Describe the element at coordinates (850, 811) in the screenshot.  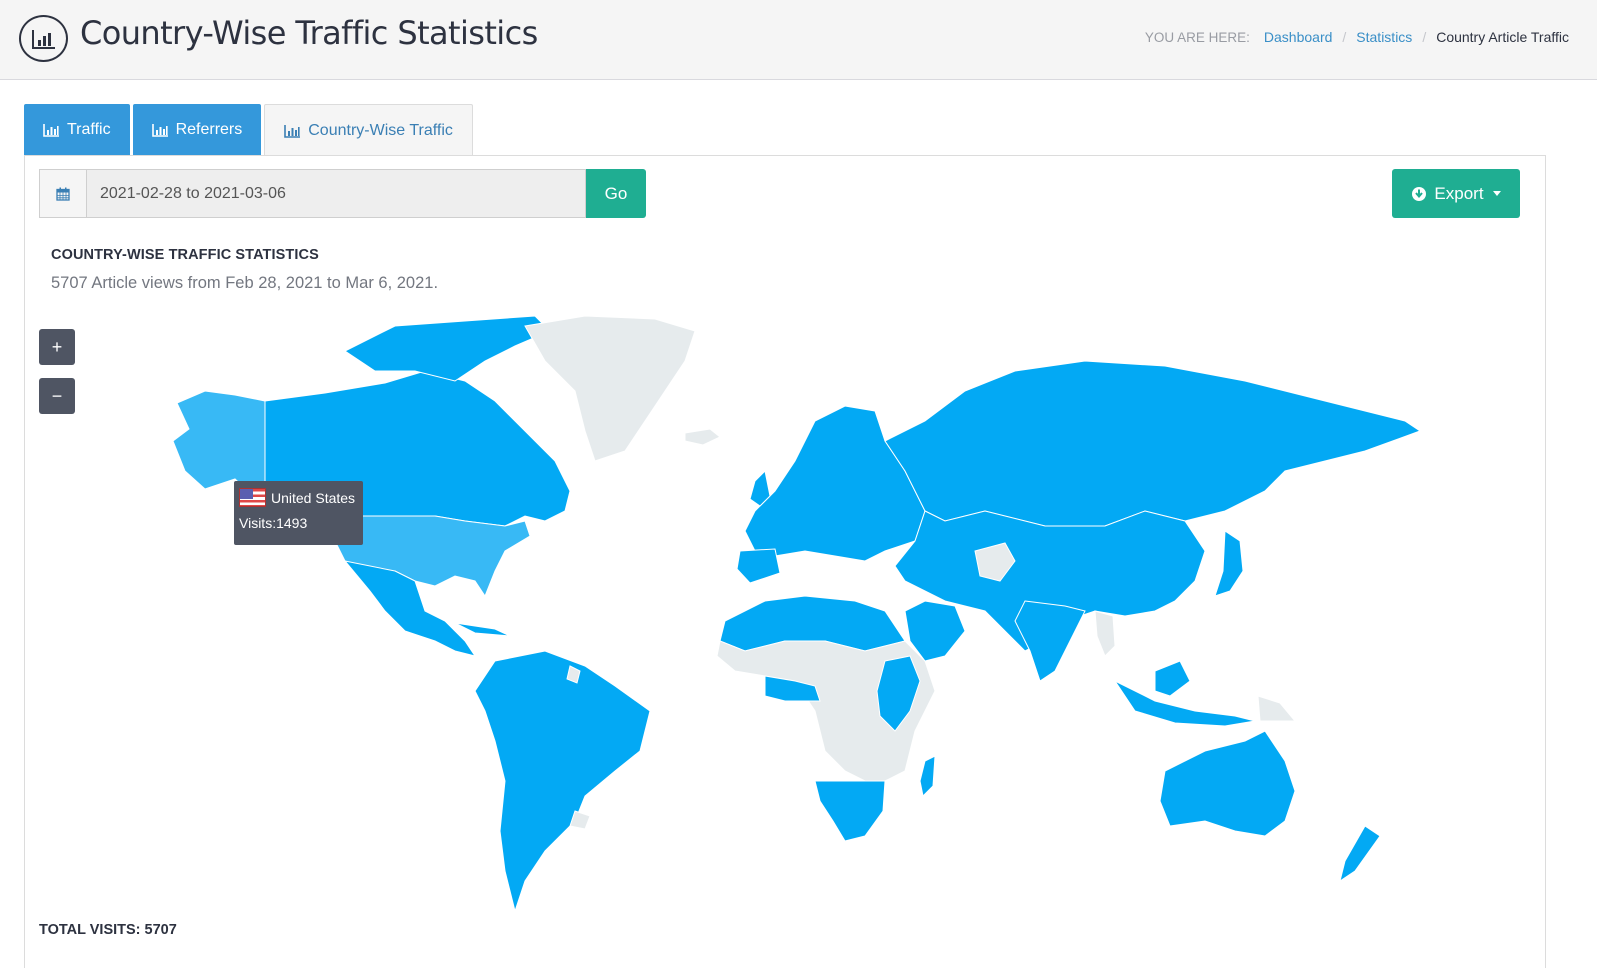
I see `country-southern-africa` at that location.